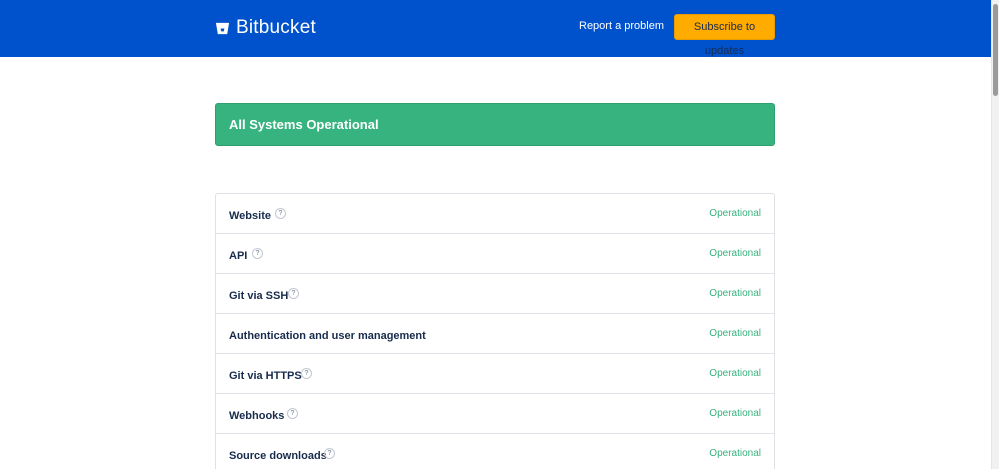 The height and width of the screenshot is (469, 999). Describe the element at coordinates (495, 451) in the screenshot. I see `component-row: Source downloads ? Operational` at that location.